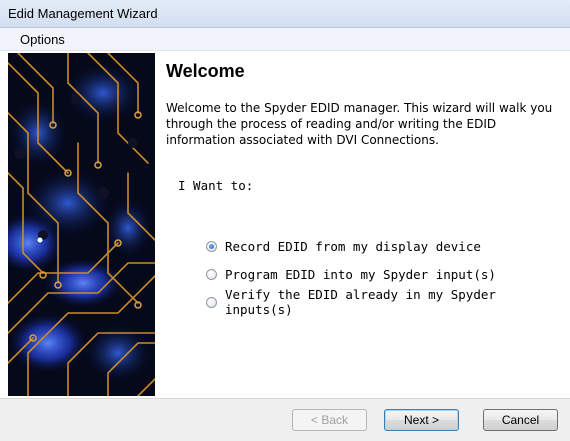  I want to click on prompt-label: I Want to:, so click(216, 185).